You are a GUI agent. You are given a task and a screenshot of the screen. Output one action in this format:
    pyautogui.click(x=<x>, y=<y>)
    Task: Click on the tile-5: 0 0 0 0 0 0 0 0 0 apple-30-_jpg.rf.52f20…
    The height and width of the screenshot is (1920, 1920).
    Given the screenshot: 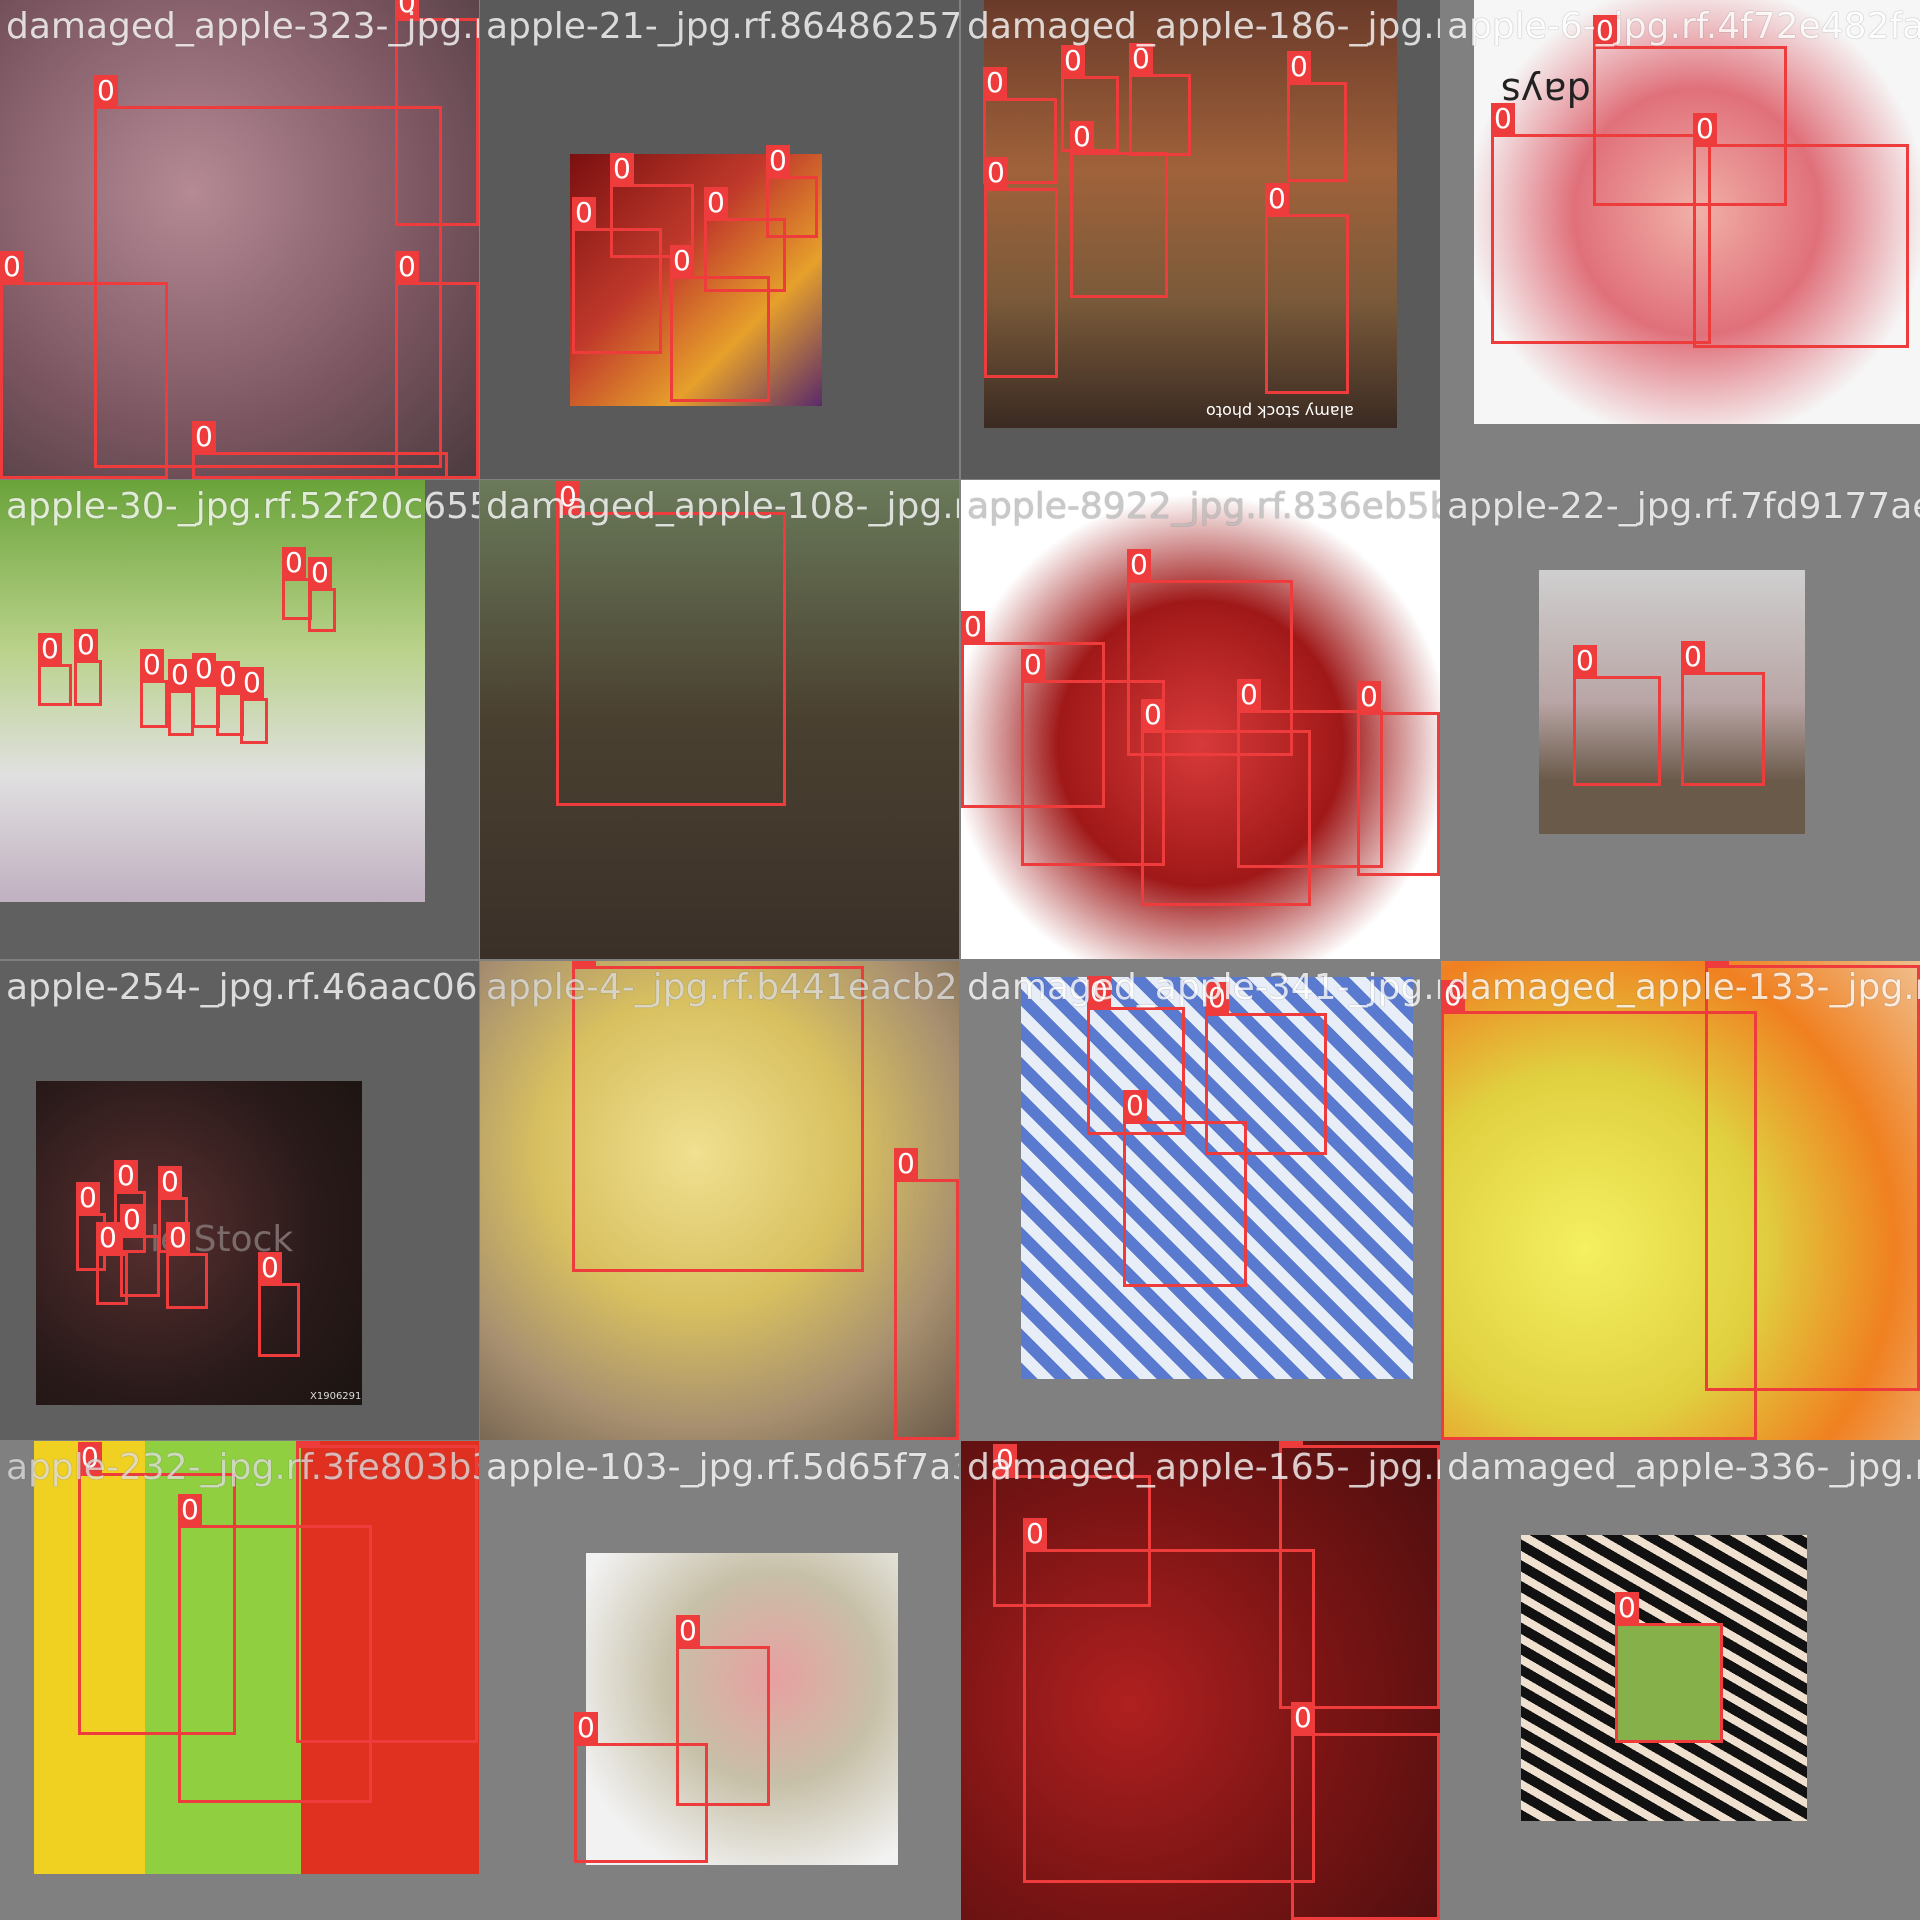 What is the action you would take?
    pyautogui.click(x=239, y=719)
    